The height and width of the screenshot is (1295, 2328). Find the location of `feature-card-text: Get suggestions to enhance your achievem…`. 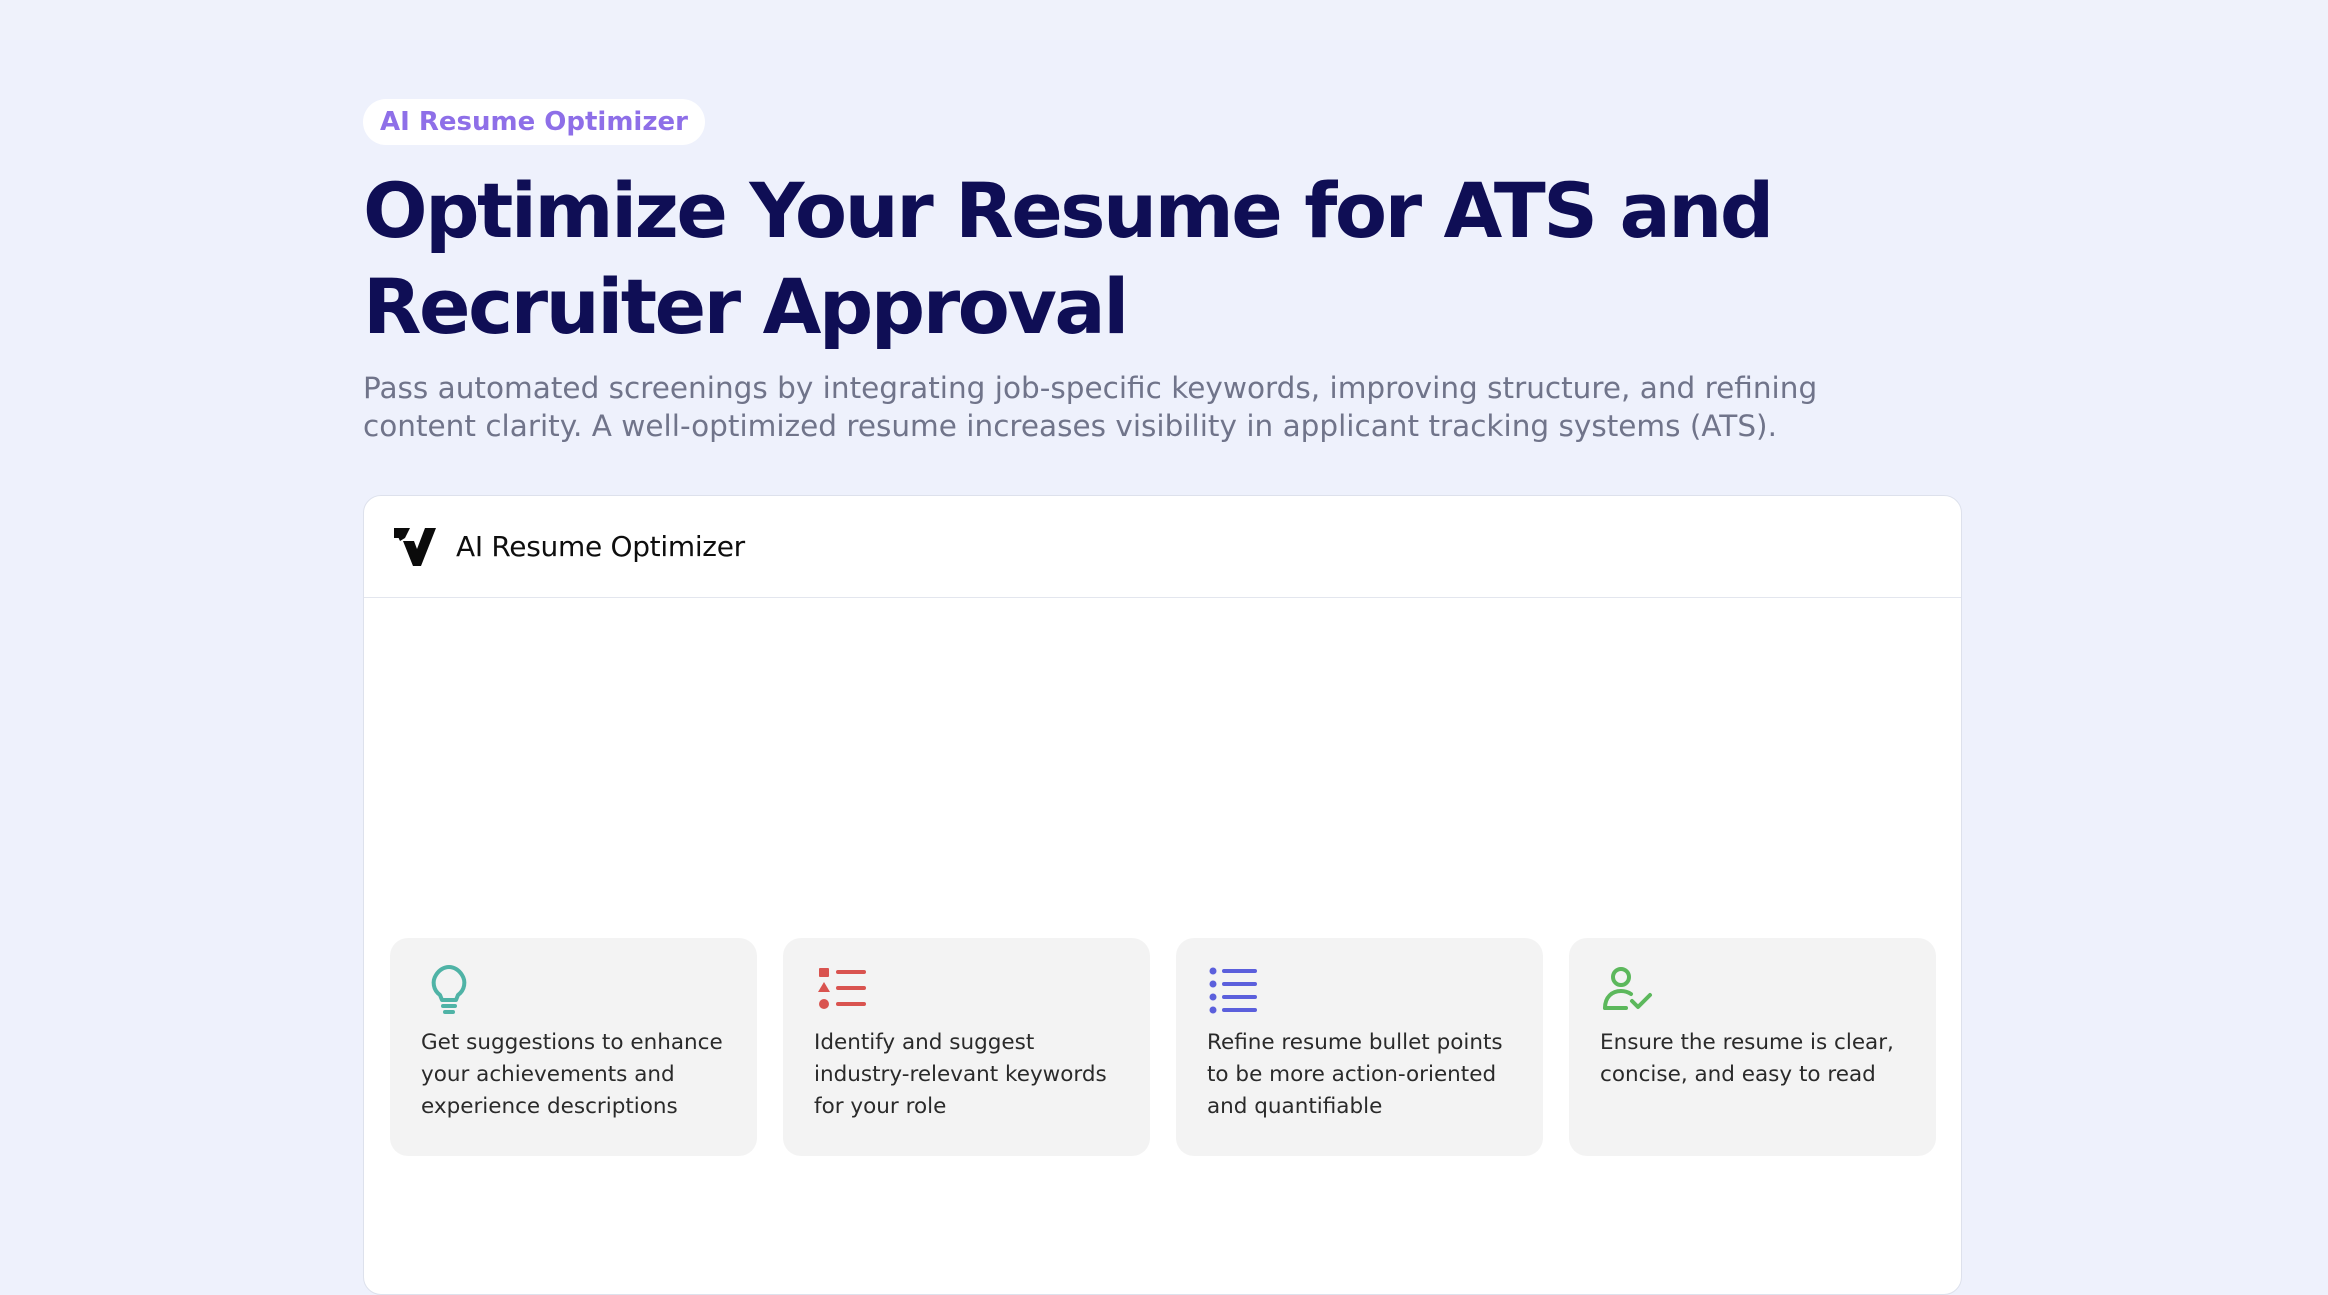

feature-card-text: Get suggestions to enhance your achievem… is located at coordinates (572, 1074).